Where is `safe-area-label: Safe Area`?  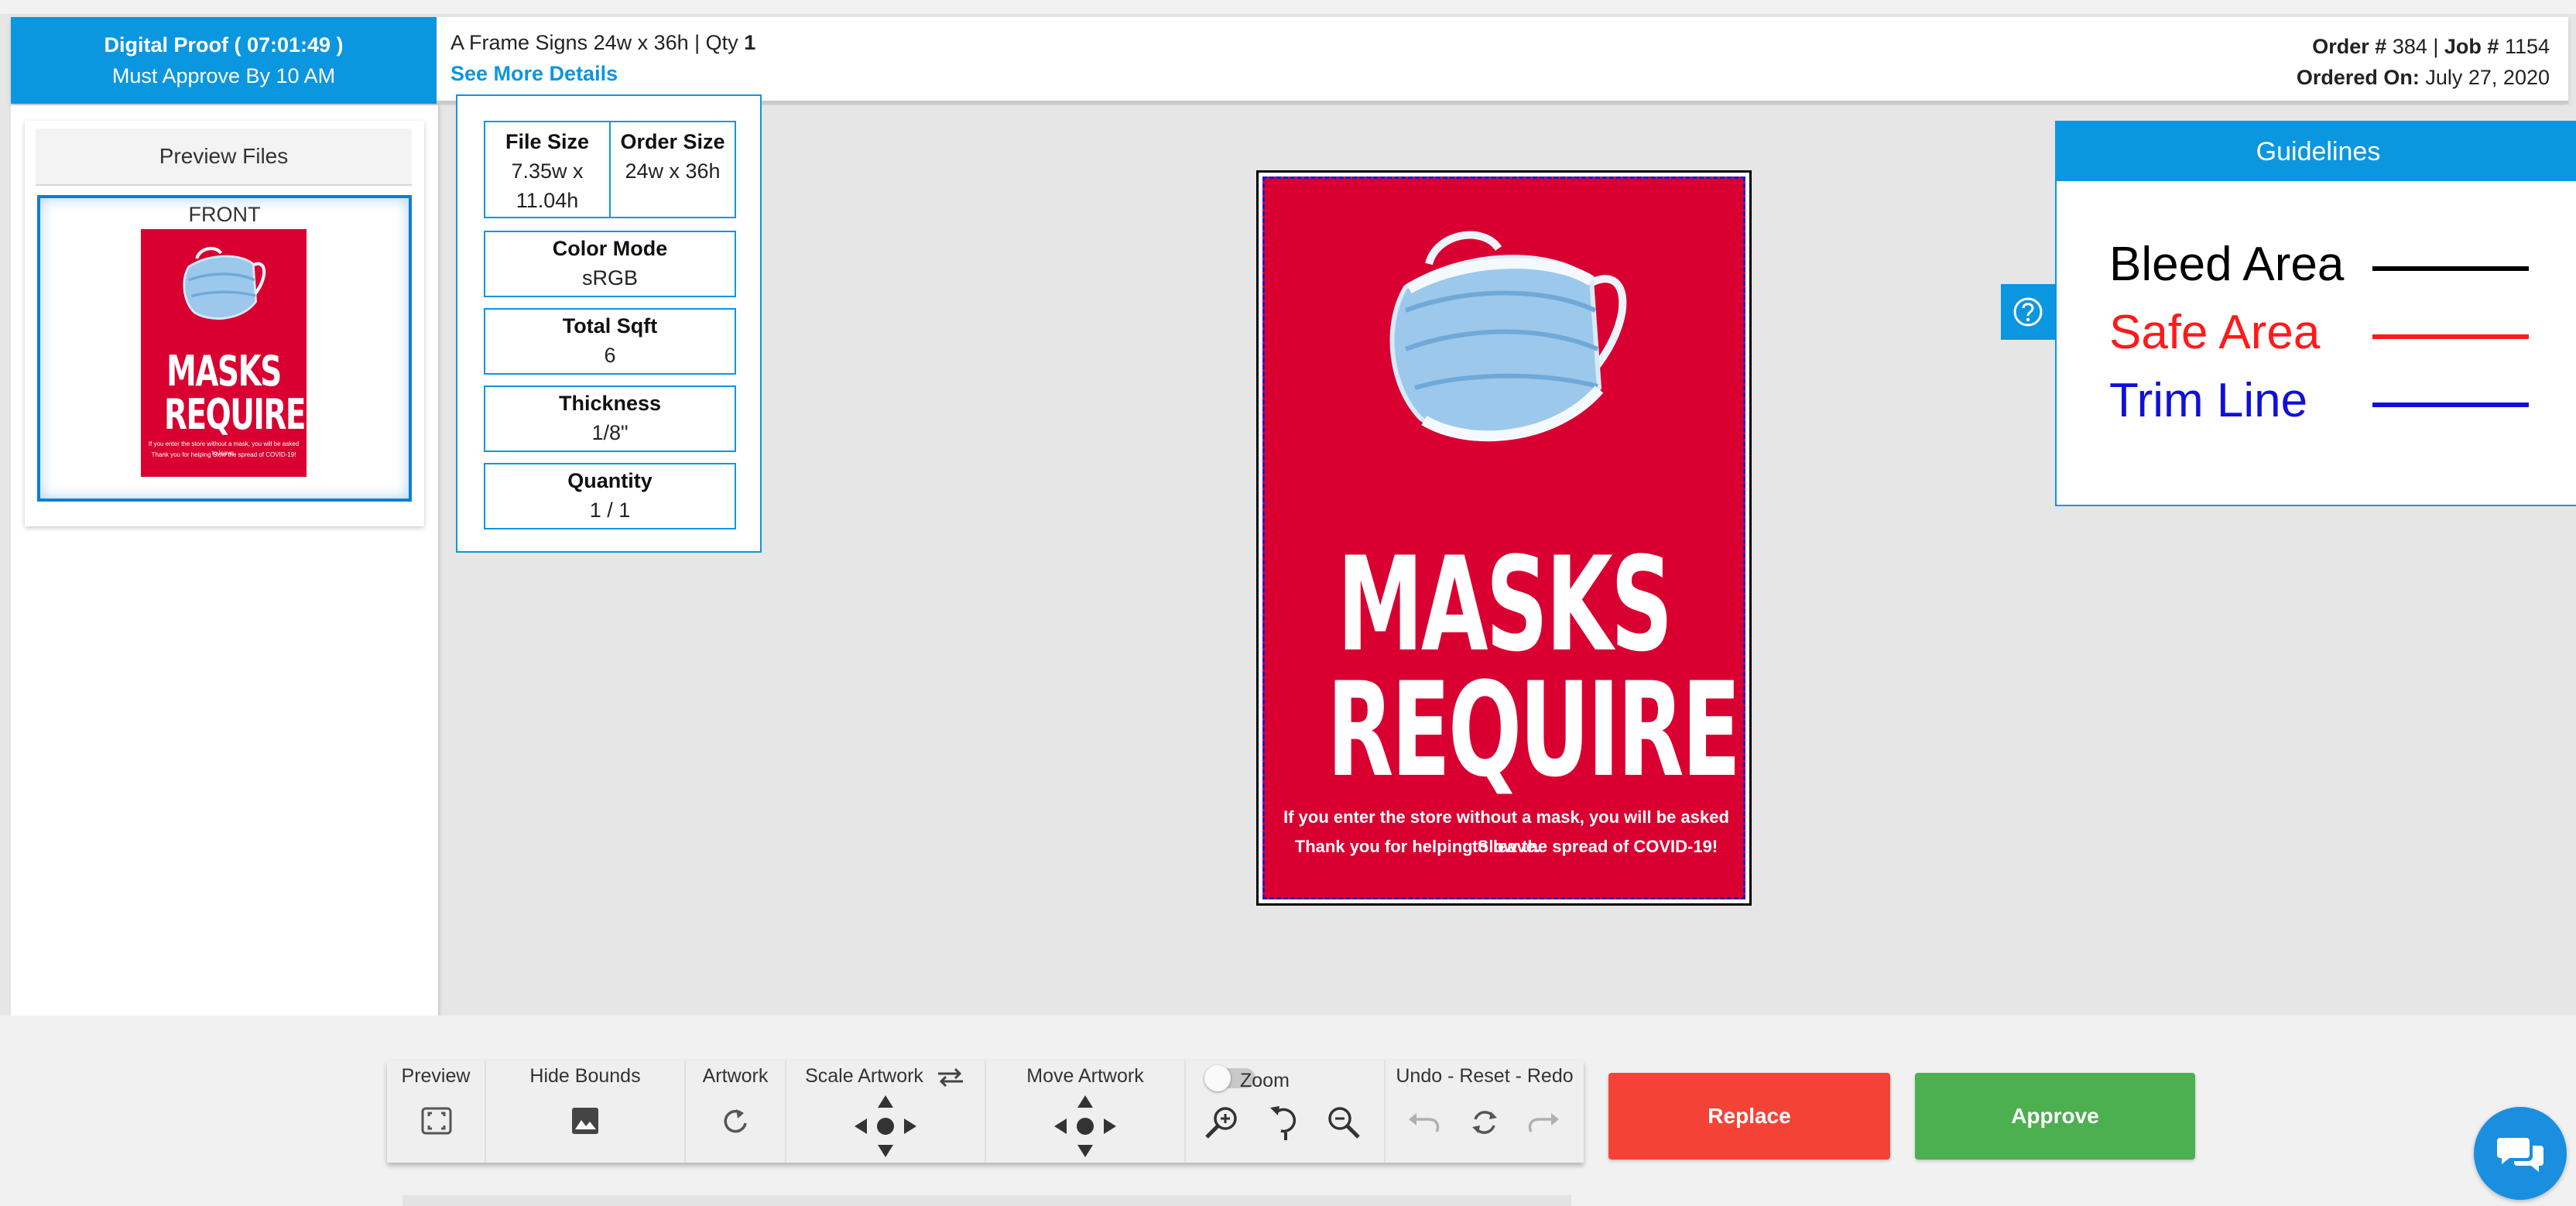
safe-area-label: Safe Area is located at coordinates (2215, 332).